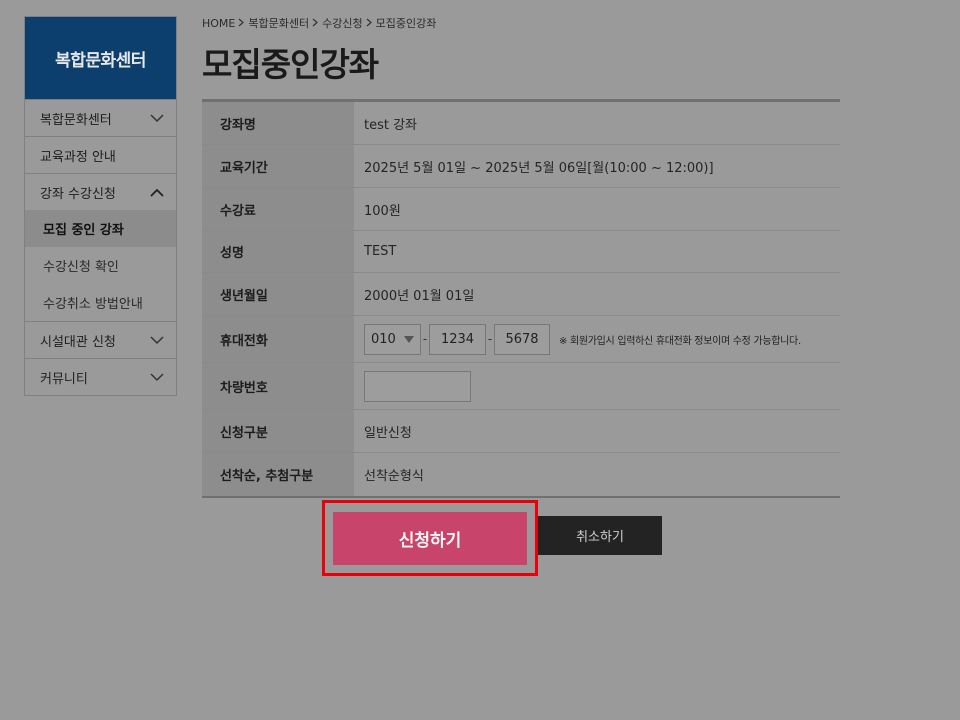 This screenshot has height=720, width=960. Describe the element at coordinates (278, 123) in the screenshot. I see `field-label: 강좌명` at that location.